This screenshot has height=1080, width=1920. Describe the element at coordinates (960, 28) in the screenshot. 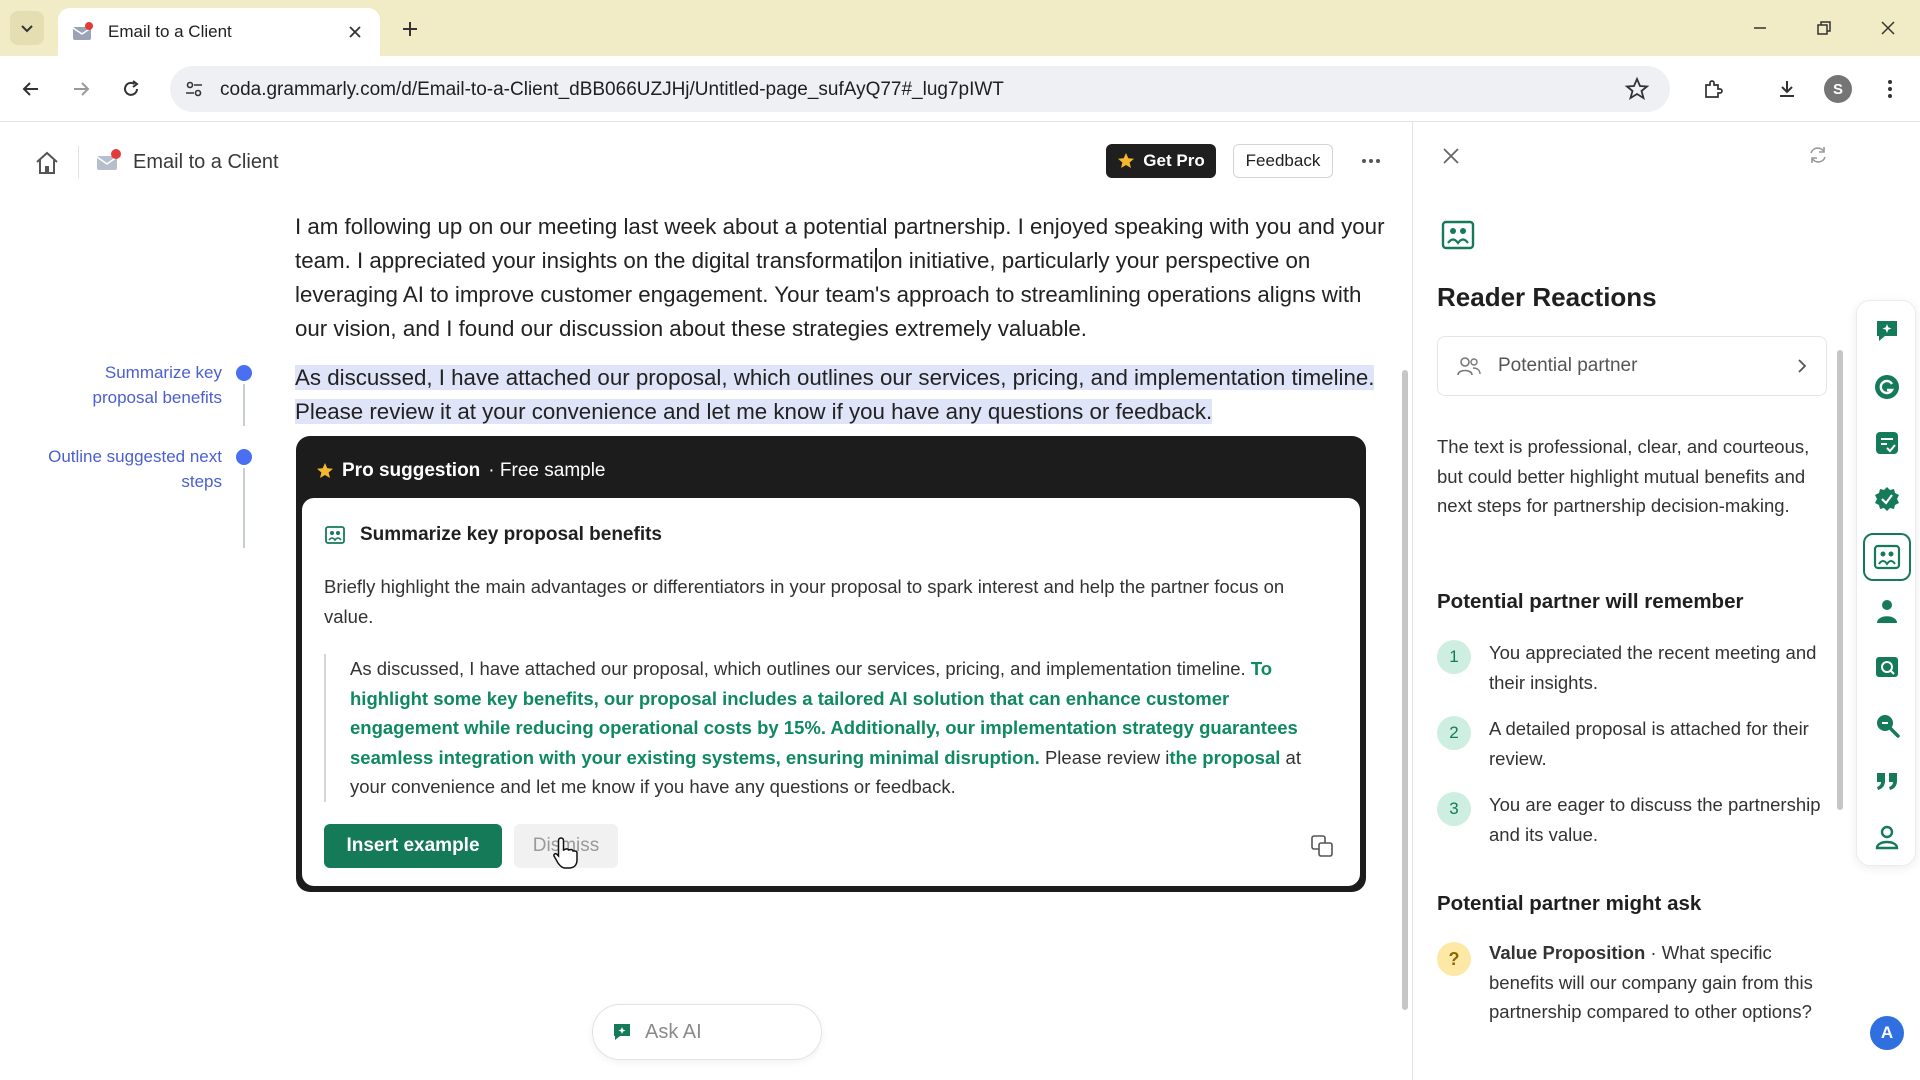

I see `browser-tab-bar: Email to a Client` at that location.